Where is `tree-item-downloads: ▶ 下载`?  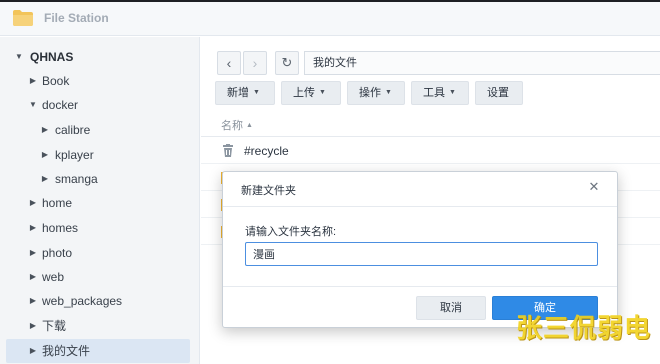 tree-item-downloads: ▶ 下载 is located at coordinates (100, 326).